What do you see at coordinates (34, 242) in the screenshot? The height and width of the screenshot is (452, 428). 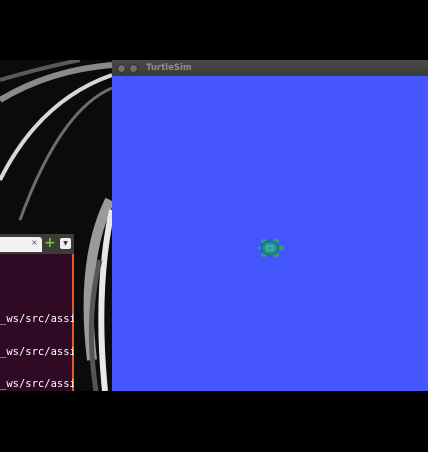 I see `tab-close-icon: ×` at bounding box center [34, 242].